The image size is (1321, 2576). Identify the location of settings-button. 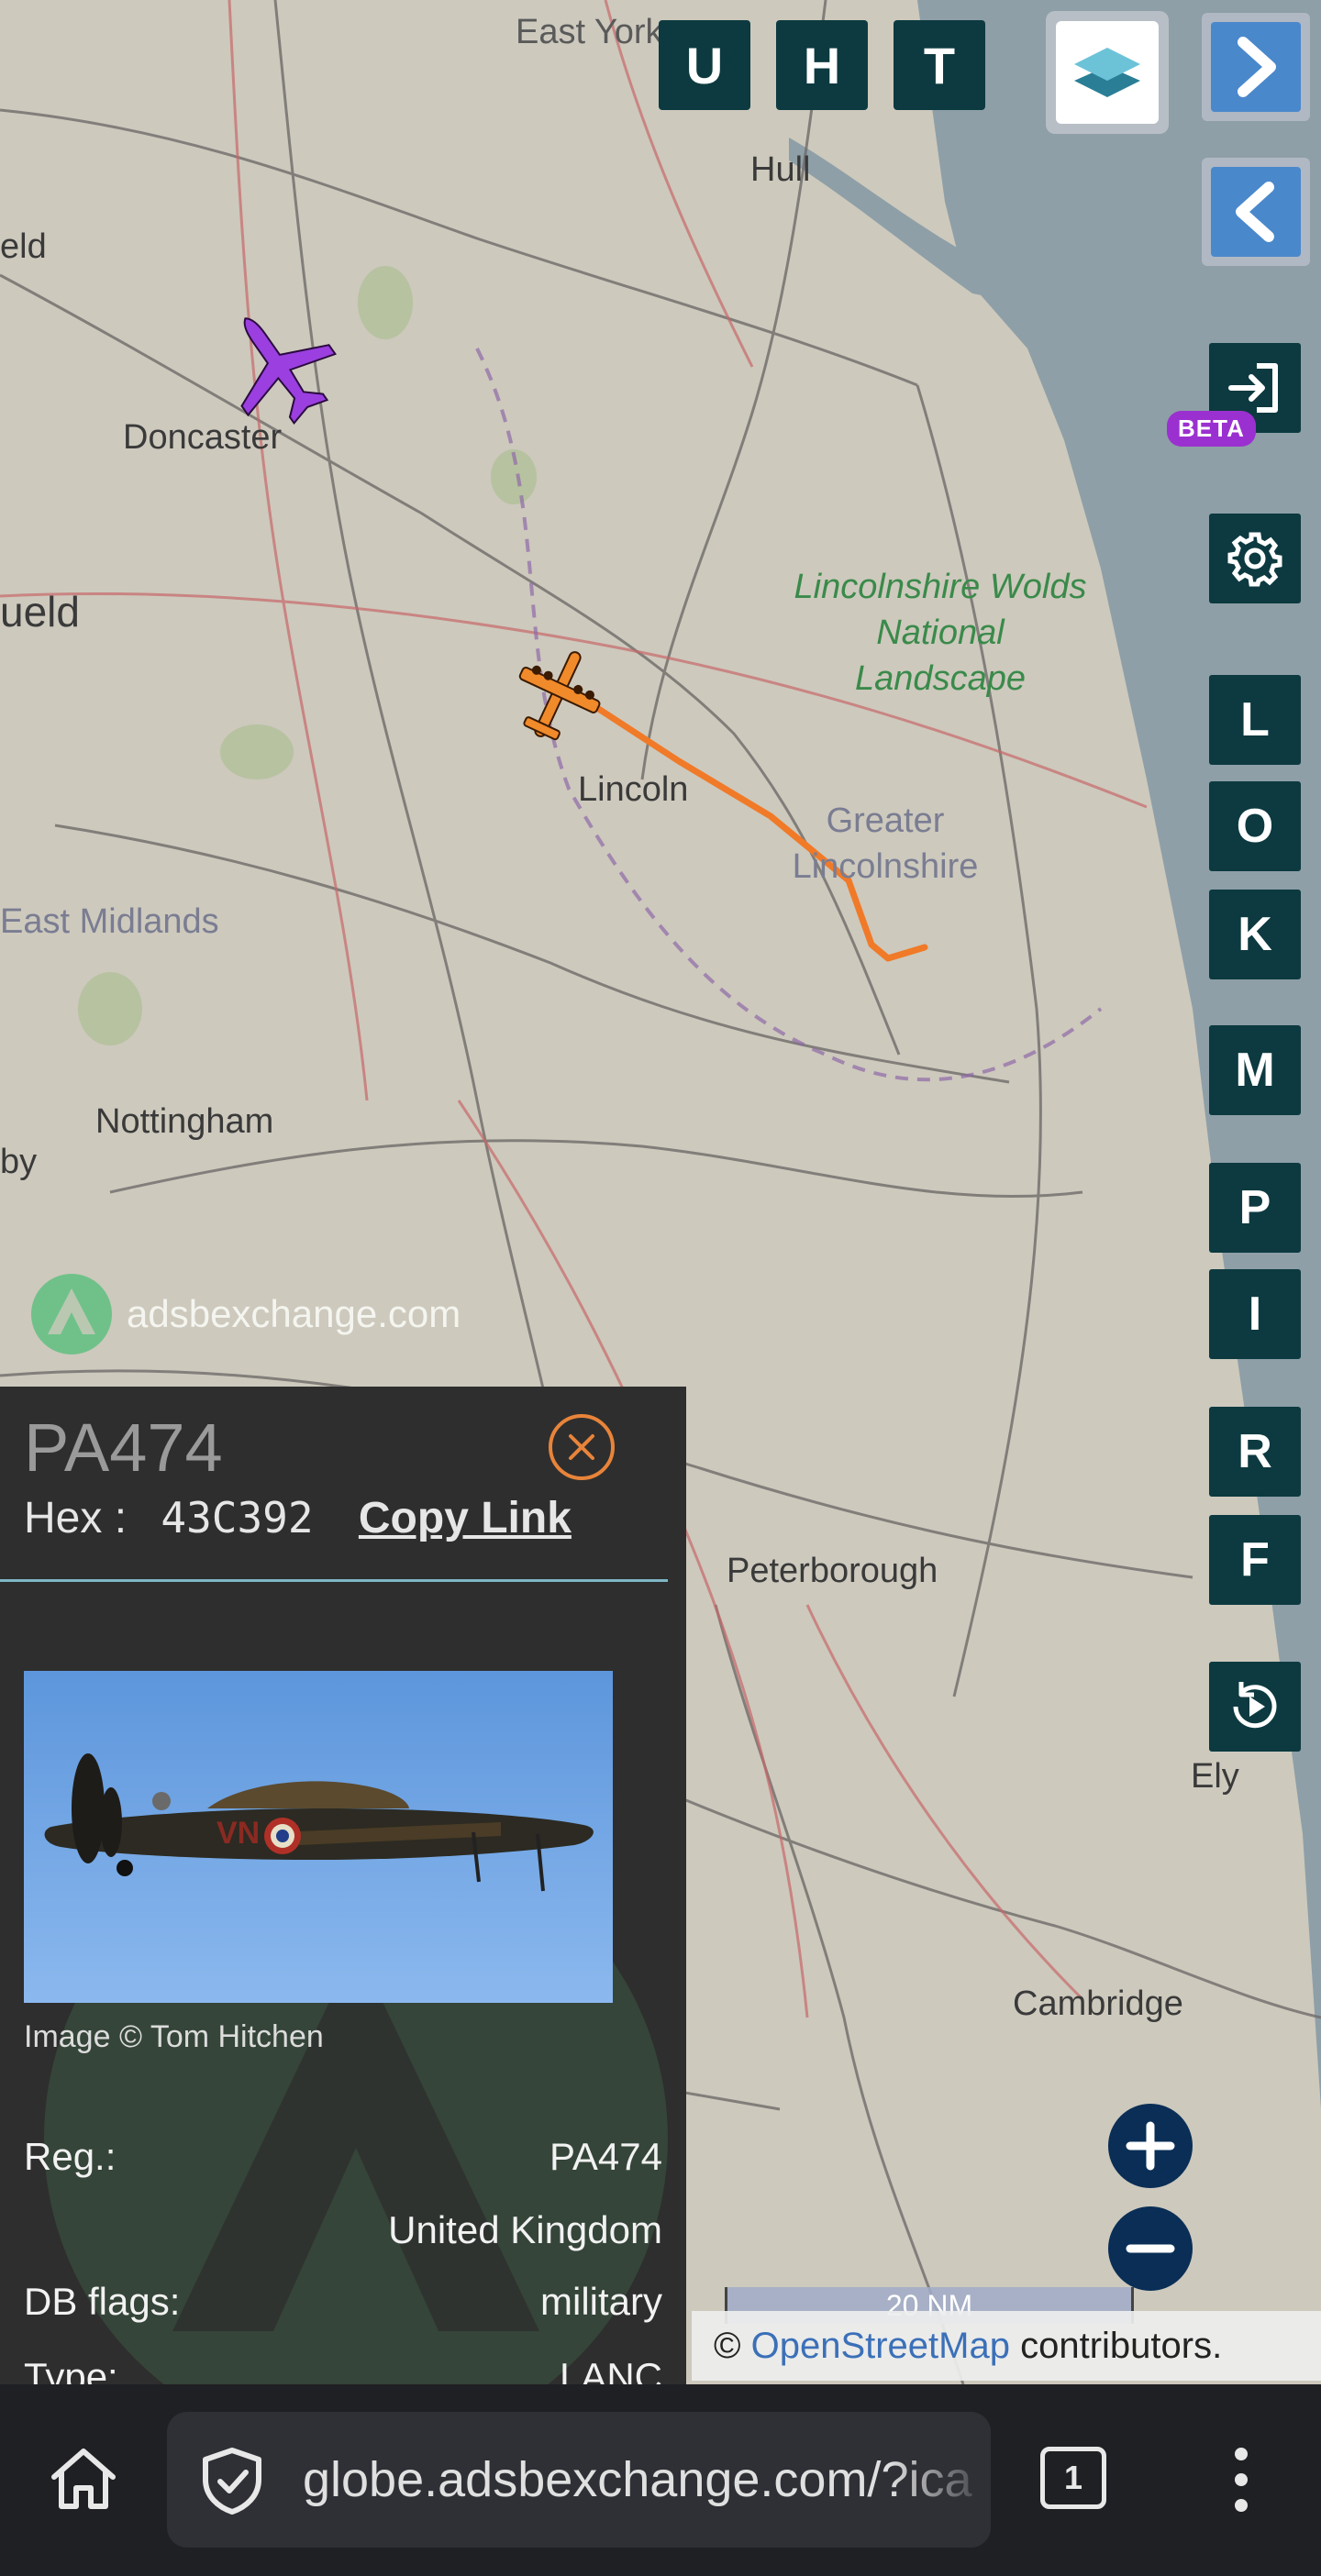
(1255, 558).